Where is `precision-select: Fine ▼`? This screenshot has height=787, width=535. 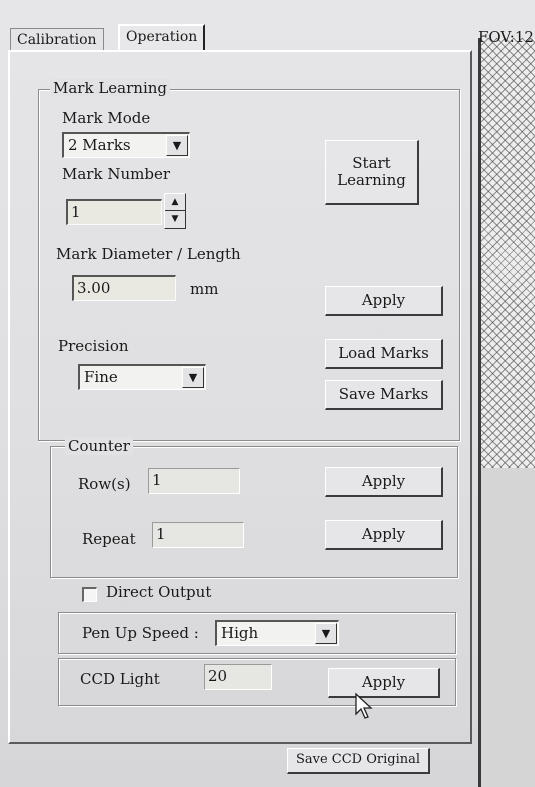
precision-select: Fine ▼ is located at coordinates (142, 377).